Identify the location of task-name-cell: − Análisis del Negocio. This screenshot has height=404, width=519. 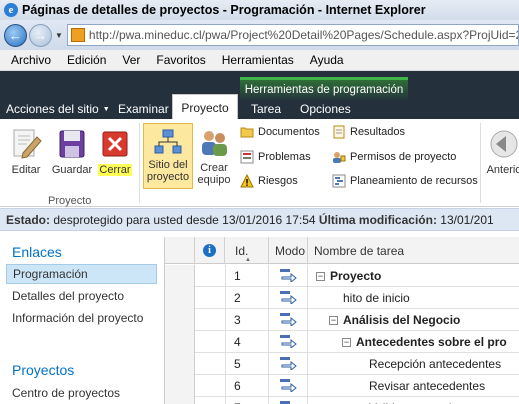
(413, 320).